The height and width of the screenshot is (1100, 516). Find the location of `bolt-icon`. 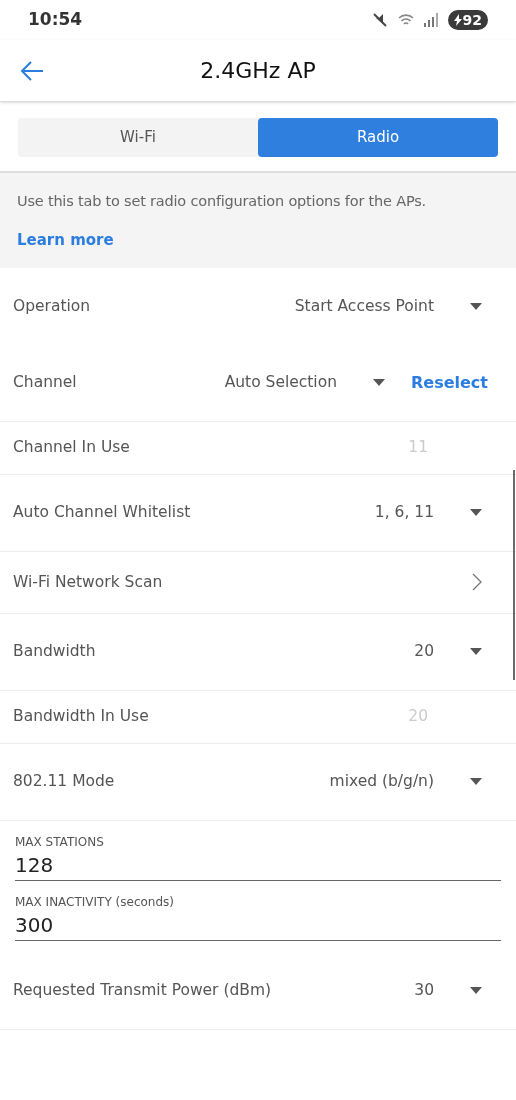

bolt-icon is located at coordinates (457, 20).